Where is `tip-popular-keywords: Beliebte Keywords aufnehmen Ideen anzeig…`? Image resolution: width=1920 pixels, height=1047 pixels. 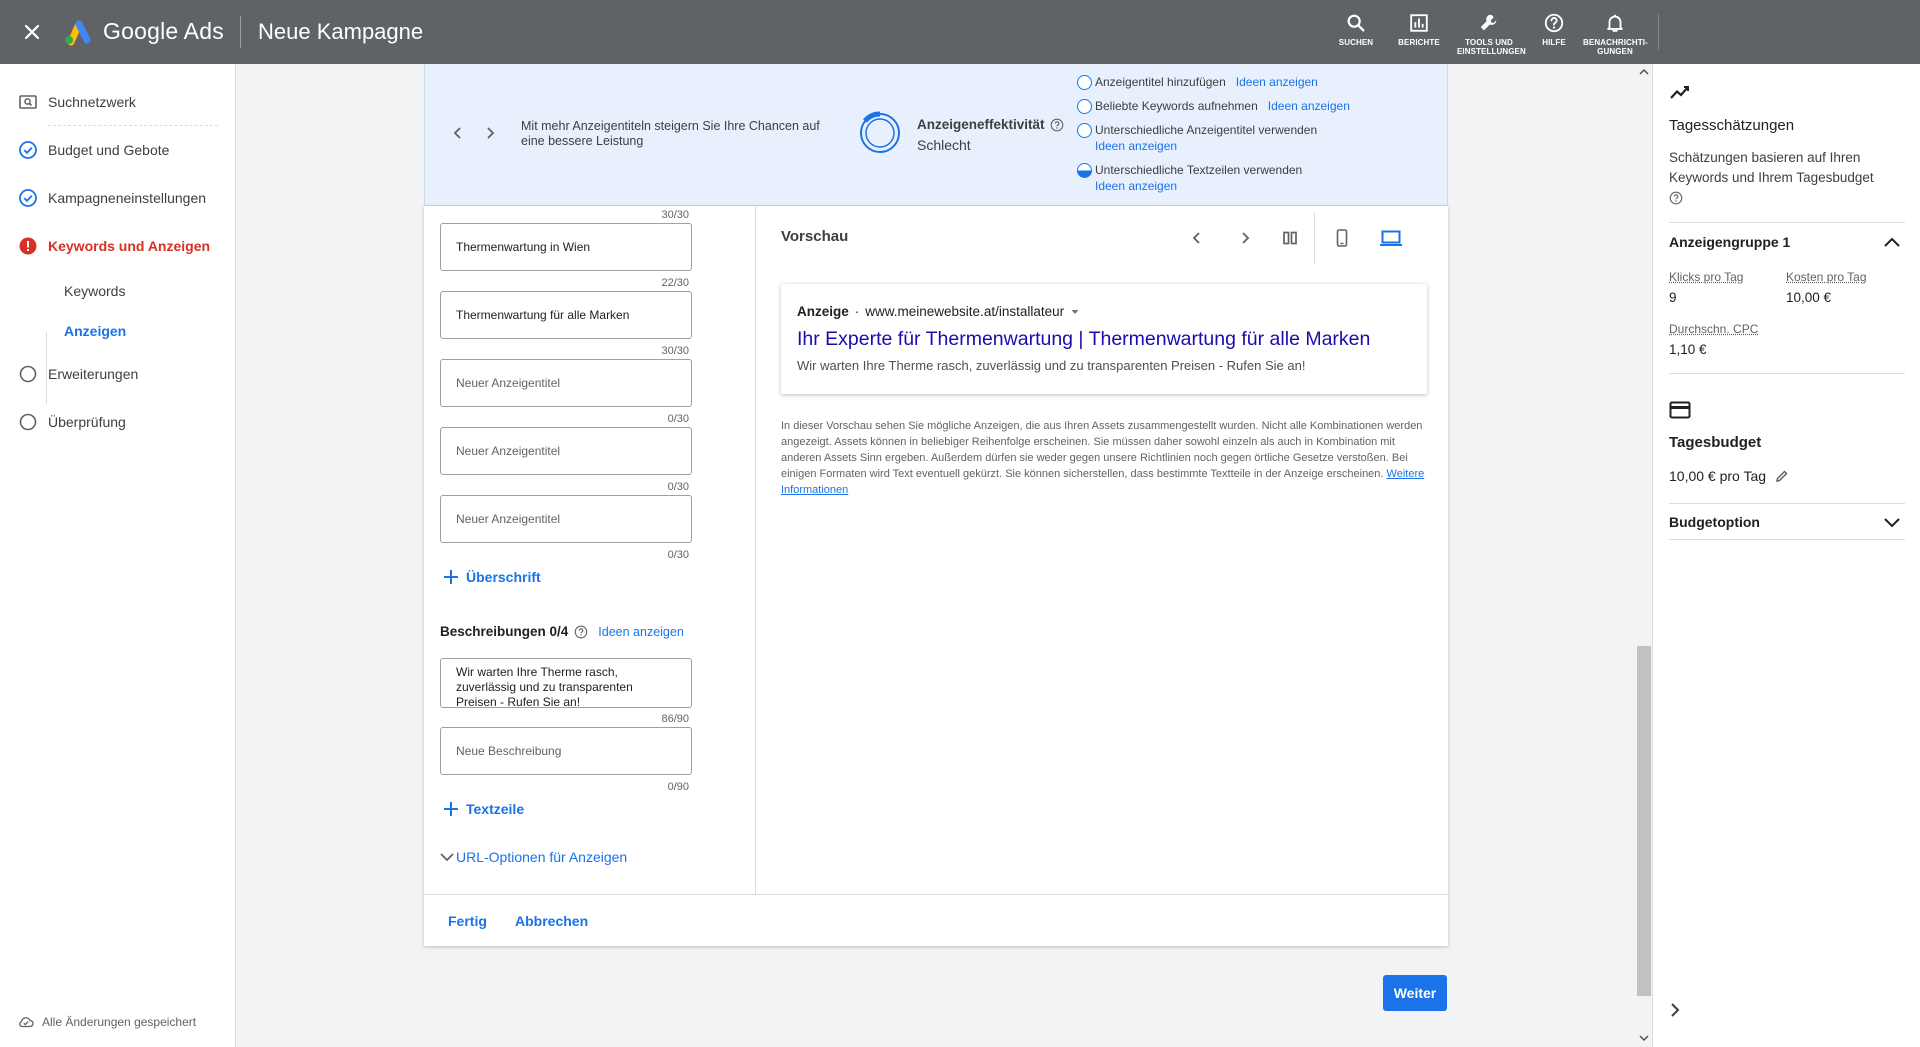
tip-popular-keywords: Beliebte Keywords aufnehmen Ideen anzeig… is located at coordinates (1213, 106).